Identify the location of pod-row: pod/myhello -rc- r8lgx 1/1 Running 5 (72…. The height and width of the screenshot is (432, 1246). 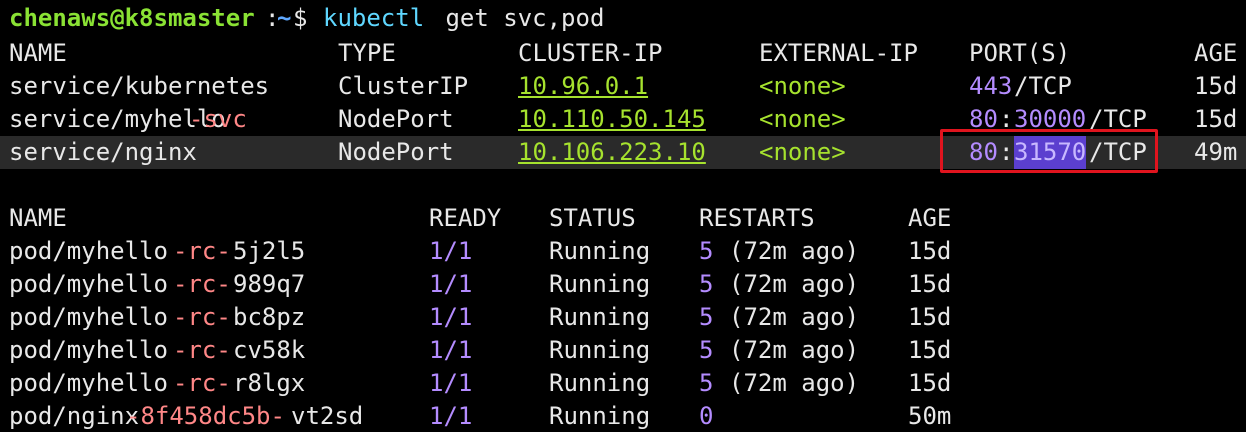
(623, 383).